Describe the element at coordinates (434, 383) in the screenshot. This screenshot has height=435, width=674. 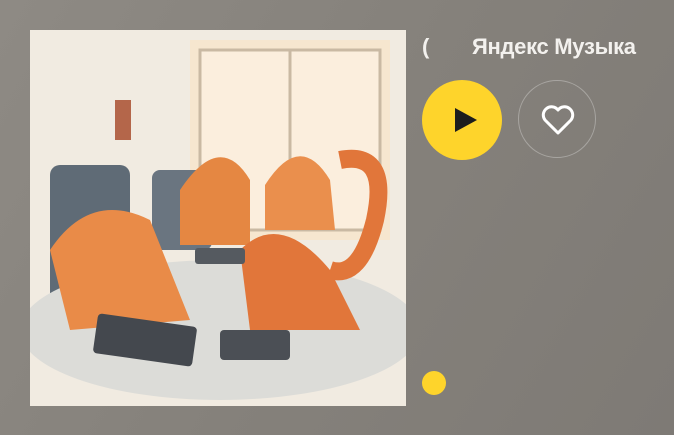
I see `playback-indicator-dot` at that location.